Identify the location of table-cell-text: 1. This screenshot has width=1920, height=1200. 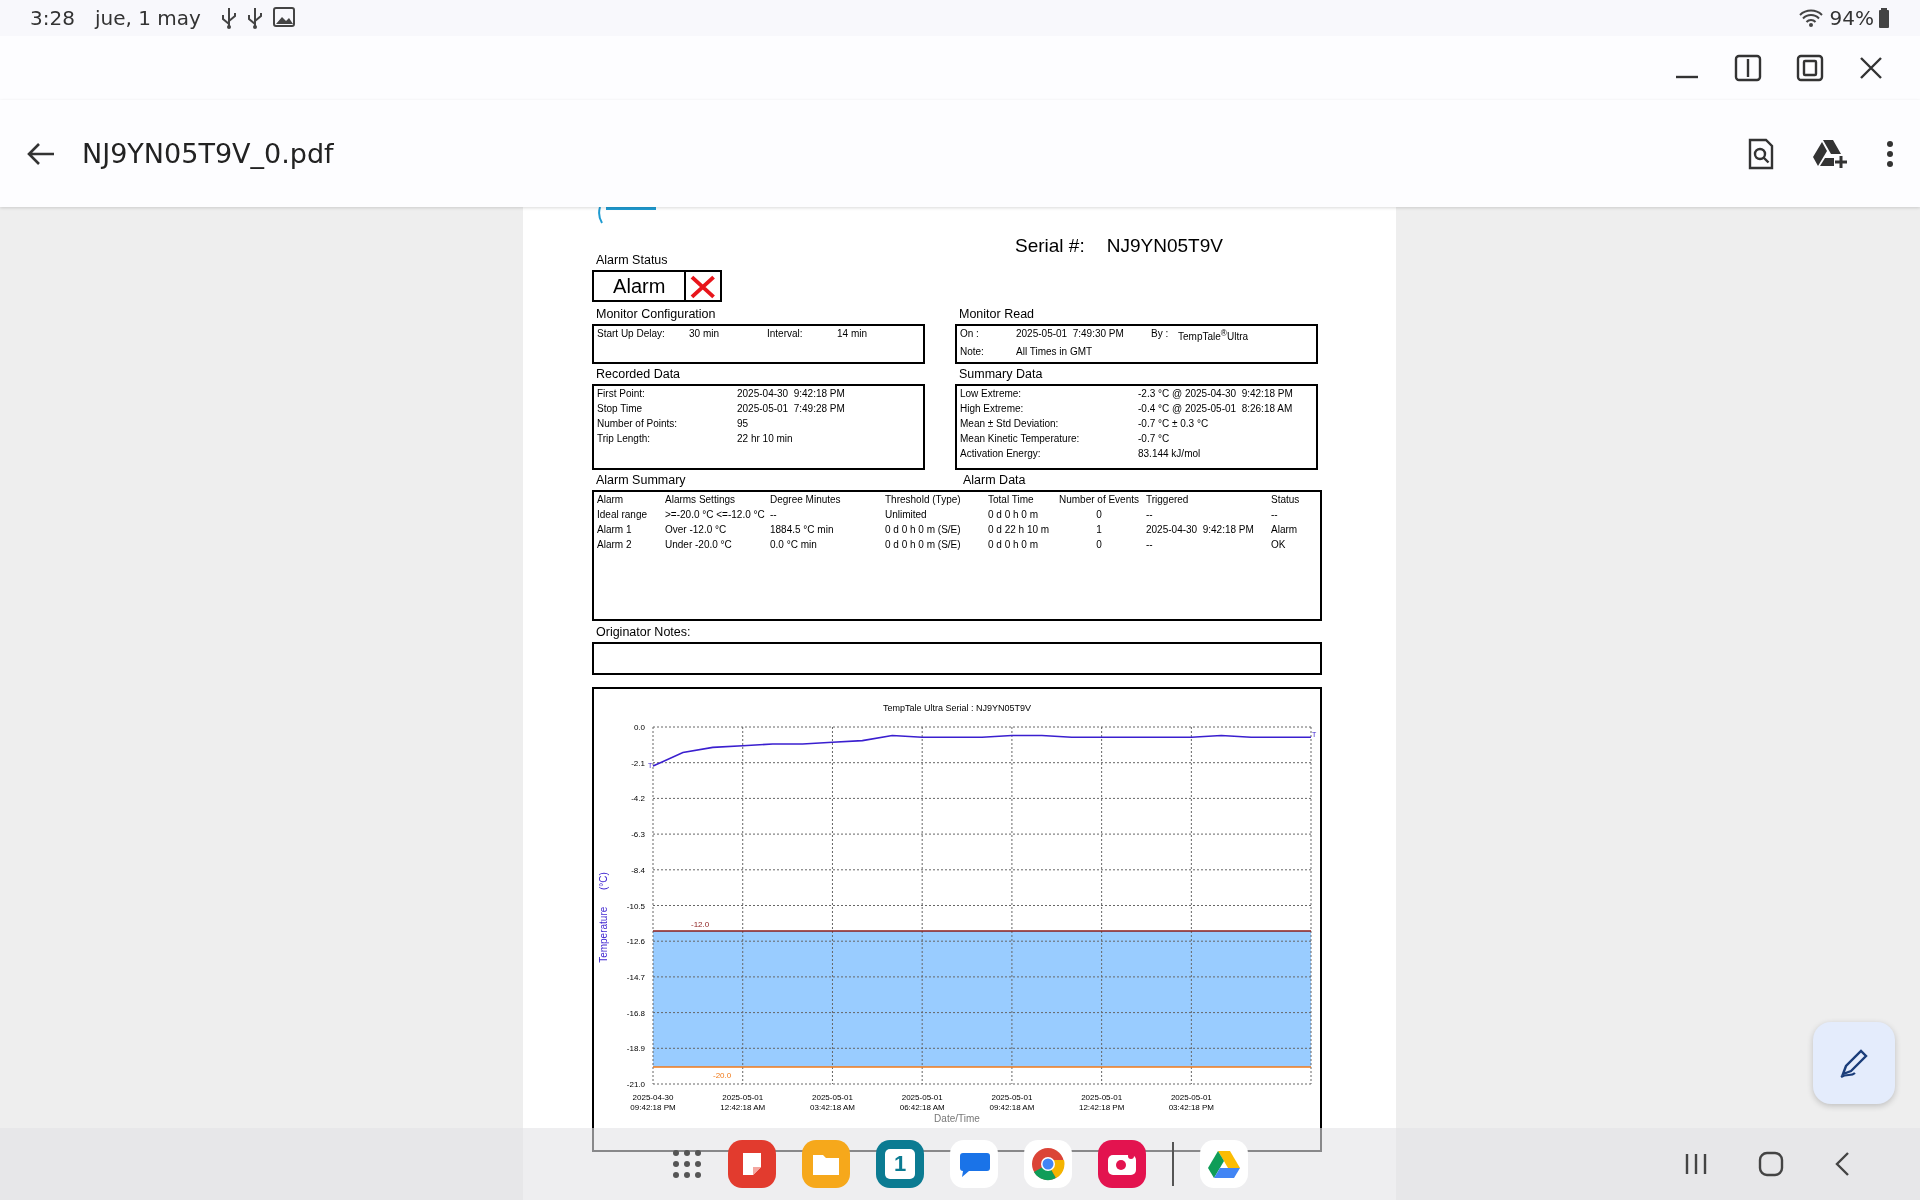
(1099, 529).